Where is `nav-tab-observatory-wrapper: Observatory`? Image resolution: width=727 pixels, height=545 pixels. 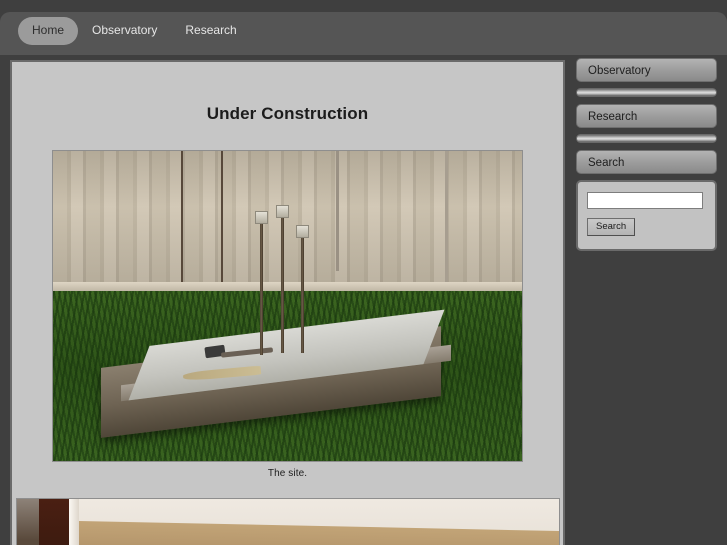
nav-tab-observatory-wrapper: Observatory is located at coordinates (124, 31).